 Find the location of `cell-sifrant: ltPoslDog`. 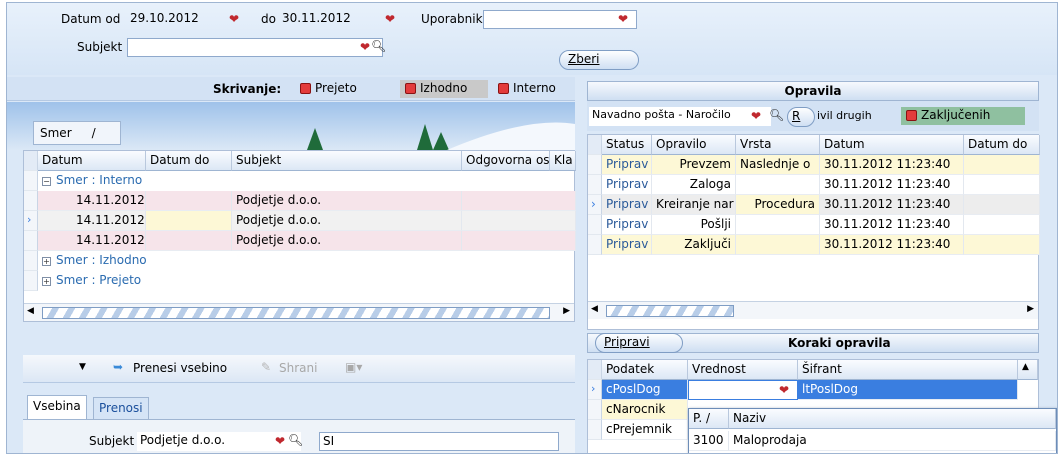

cell-sifrant: ltPoslDog is located at coordinates (908, 390).